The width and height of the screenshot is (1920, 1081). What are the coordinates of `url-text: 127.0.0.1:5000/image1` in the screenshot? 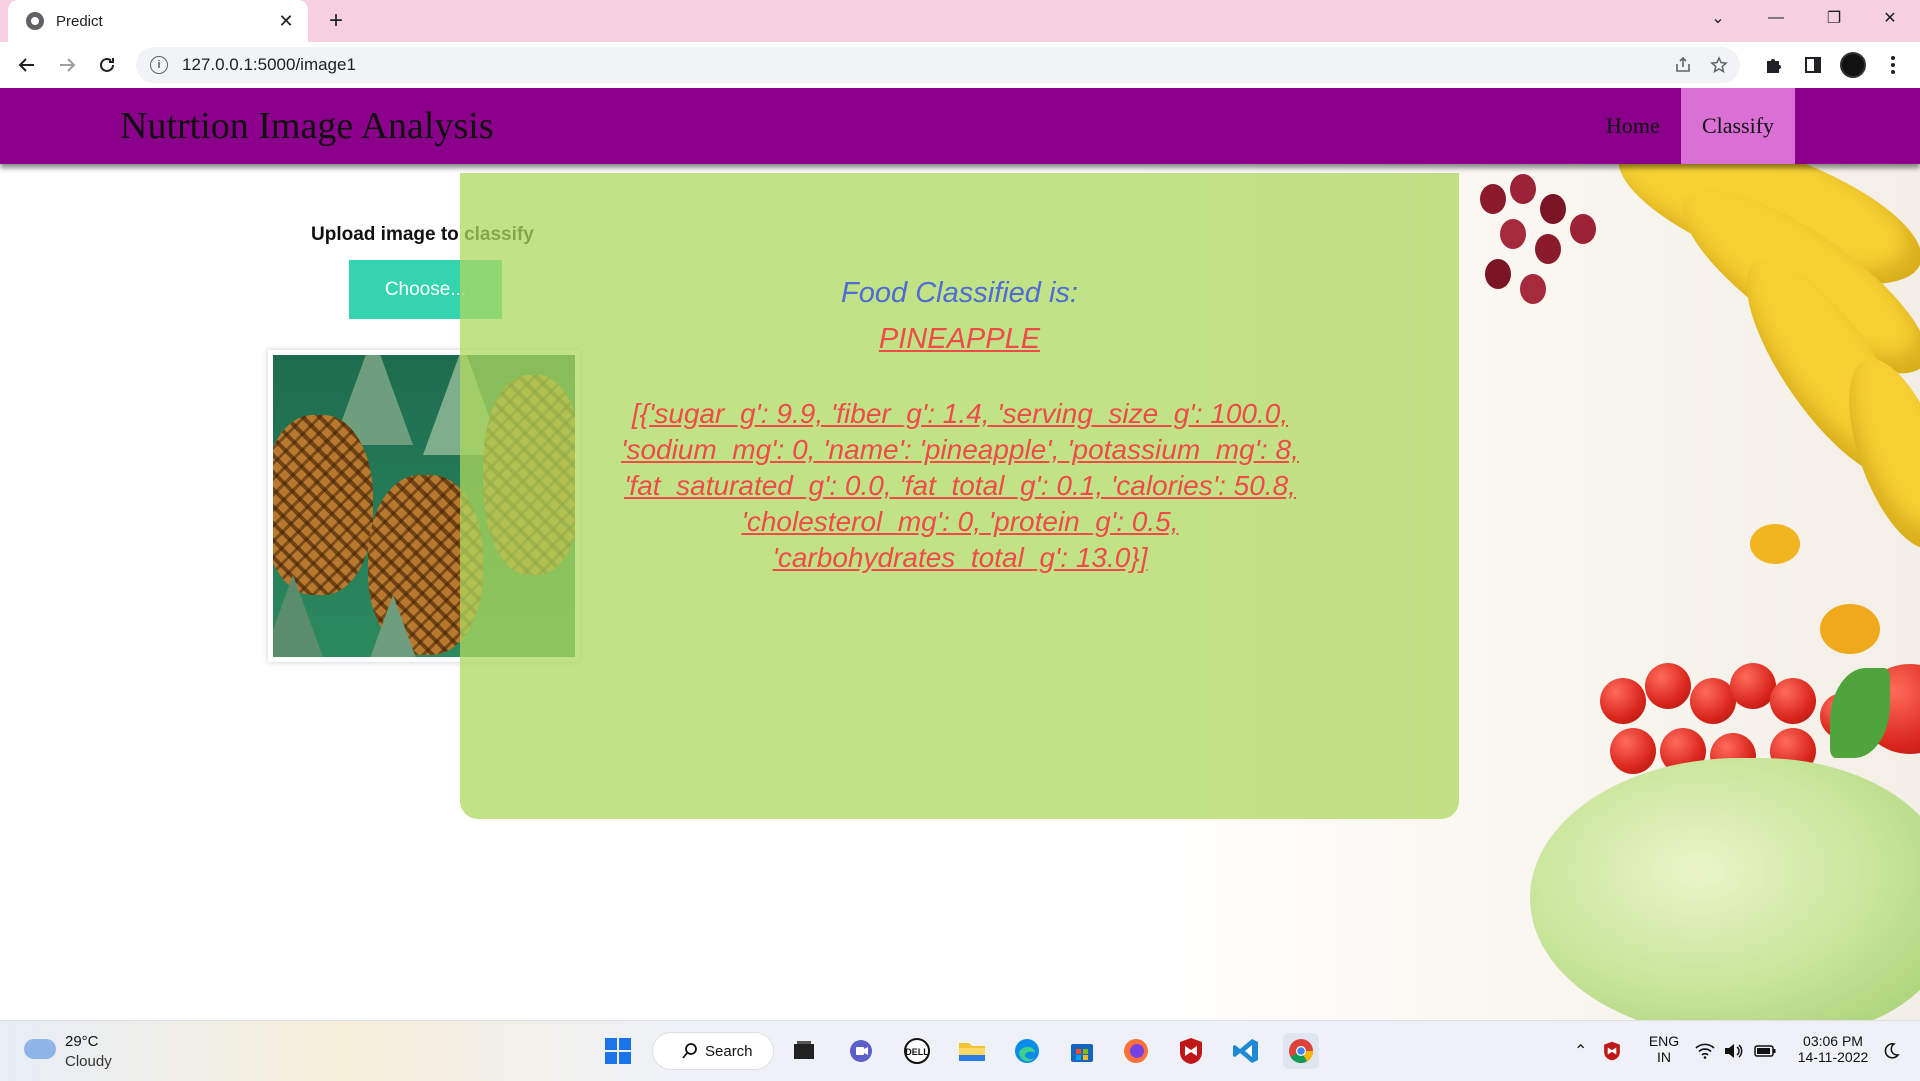 It's located at (925, 65).